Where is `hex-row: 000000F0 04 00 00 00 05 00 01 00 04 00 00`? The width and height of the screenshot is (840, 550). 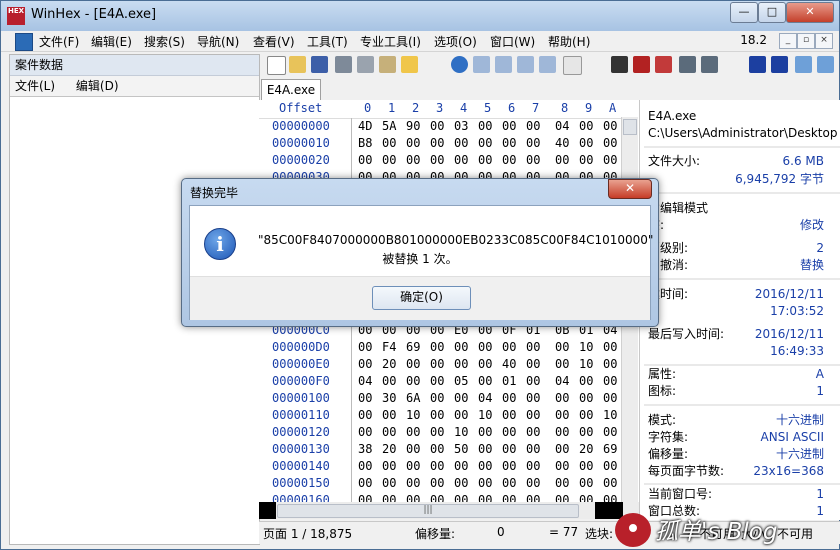
hex-row: 000000F0 04 00 00 00 05 00 01 00 04 00 00 is located at coordinates (441, 381).